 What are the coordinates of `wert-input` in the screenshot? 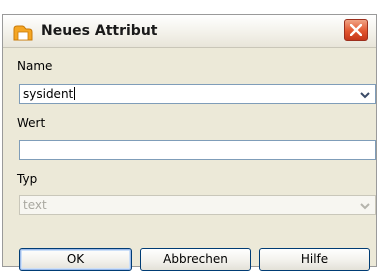 It's located at (197, 150).